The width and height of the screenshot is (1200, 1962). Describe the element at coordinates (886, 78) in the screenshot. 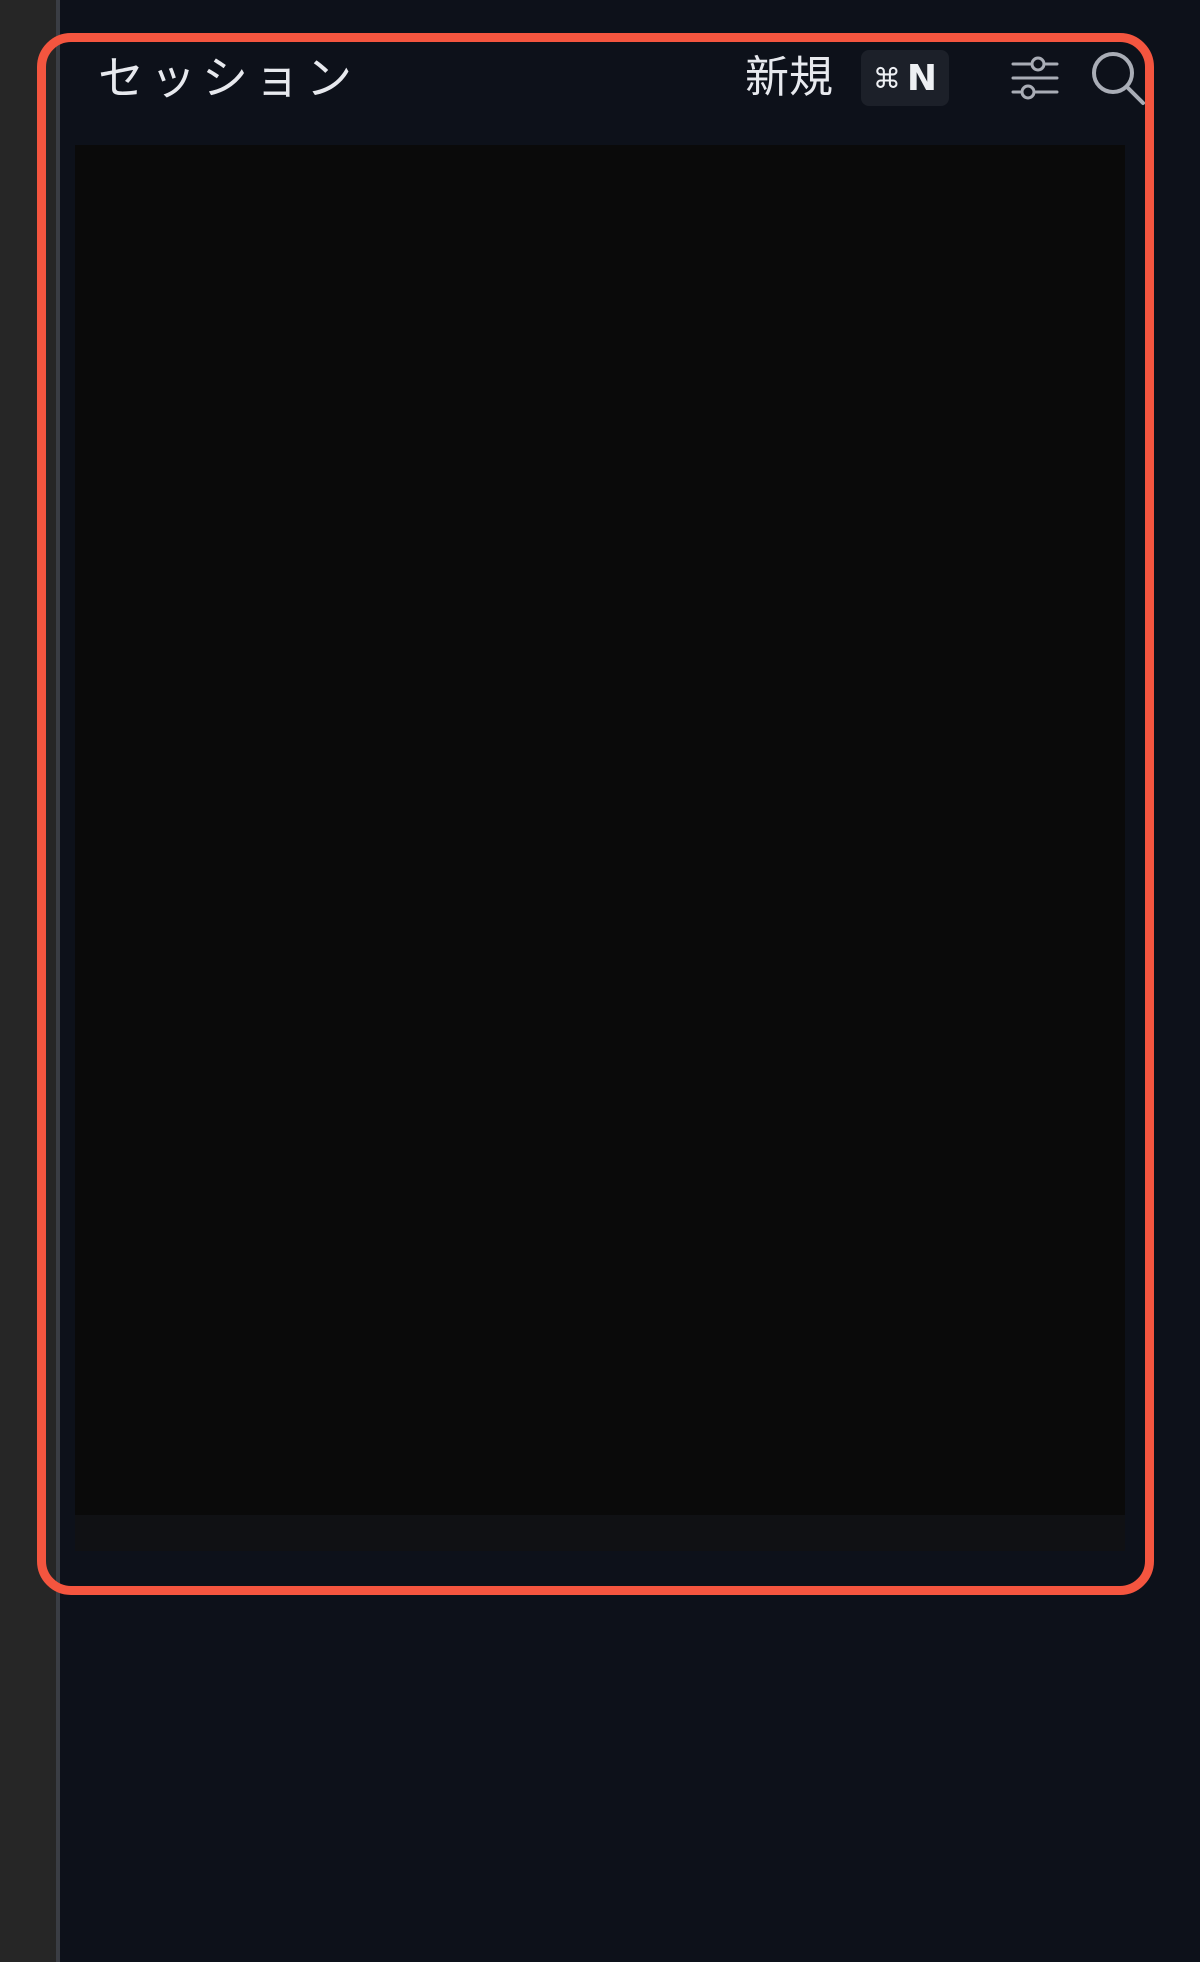

I see `command-key-icon: ⌘` at that location.